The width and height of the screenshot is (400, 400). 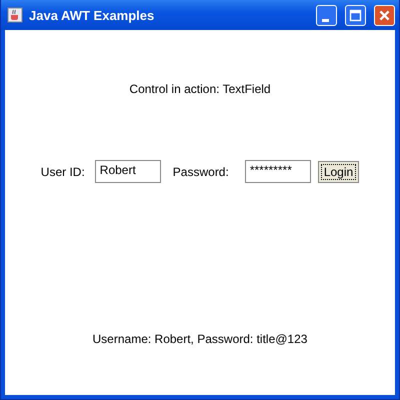 I want to click on status-text: Username: Robert, Password: title@123, so click(x=200, y=339).